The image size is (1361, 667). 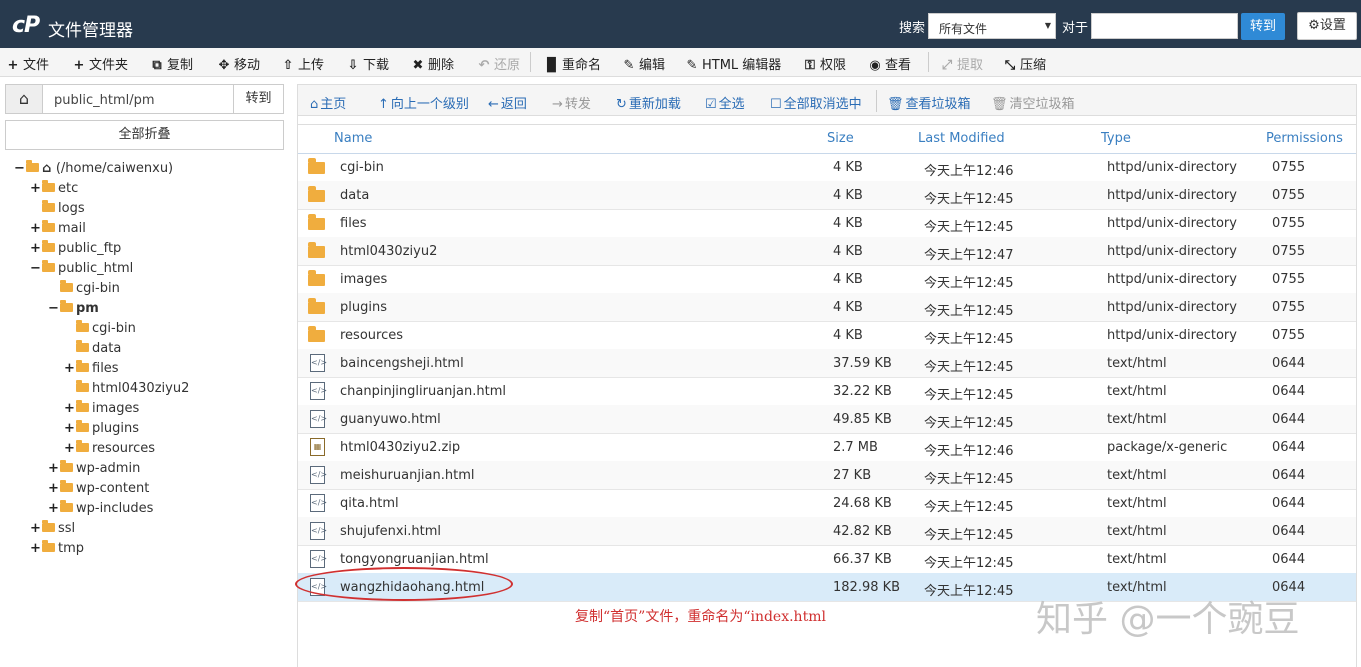 I want to click on folder-icon, so click(x=316, y=306).